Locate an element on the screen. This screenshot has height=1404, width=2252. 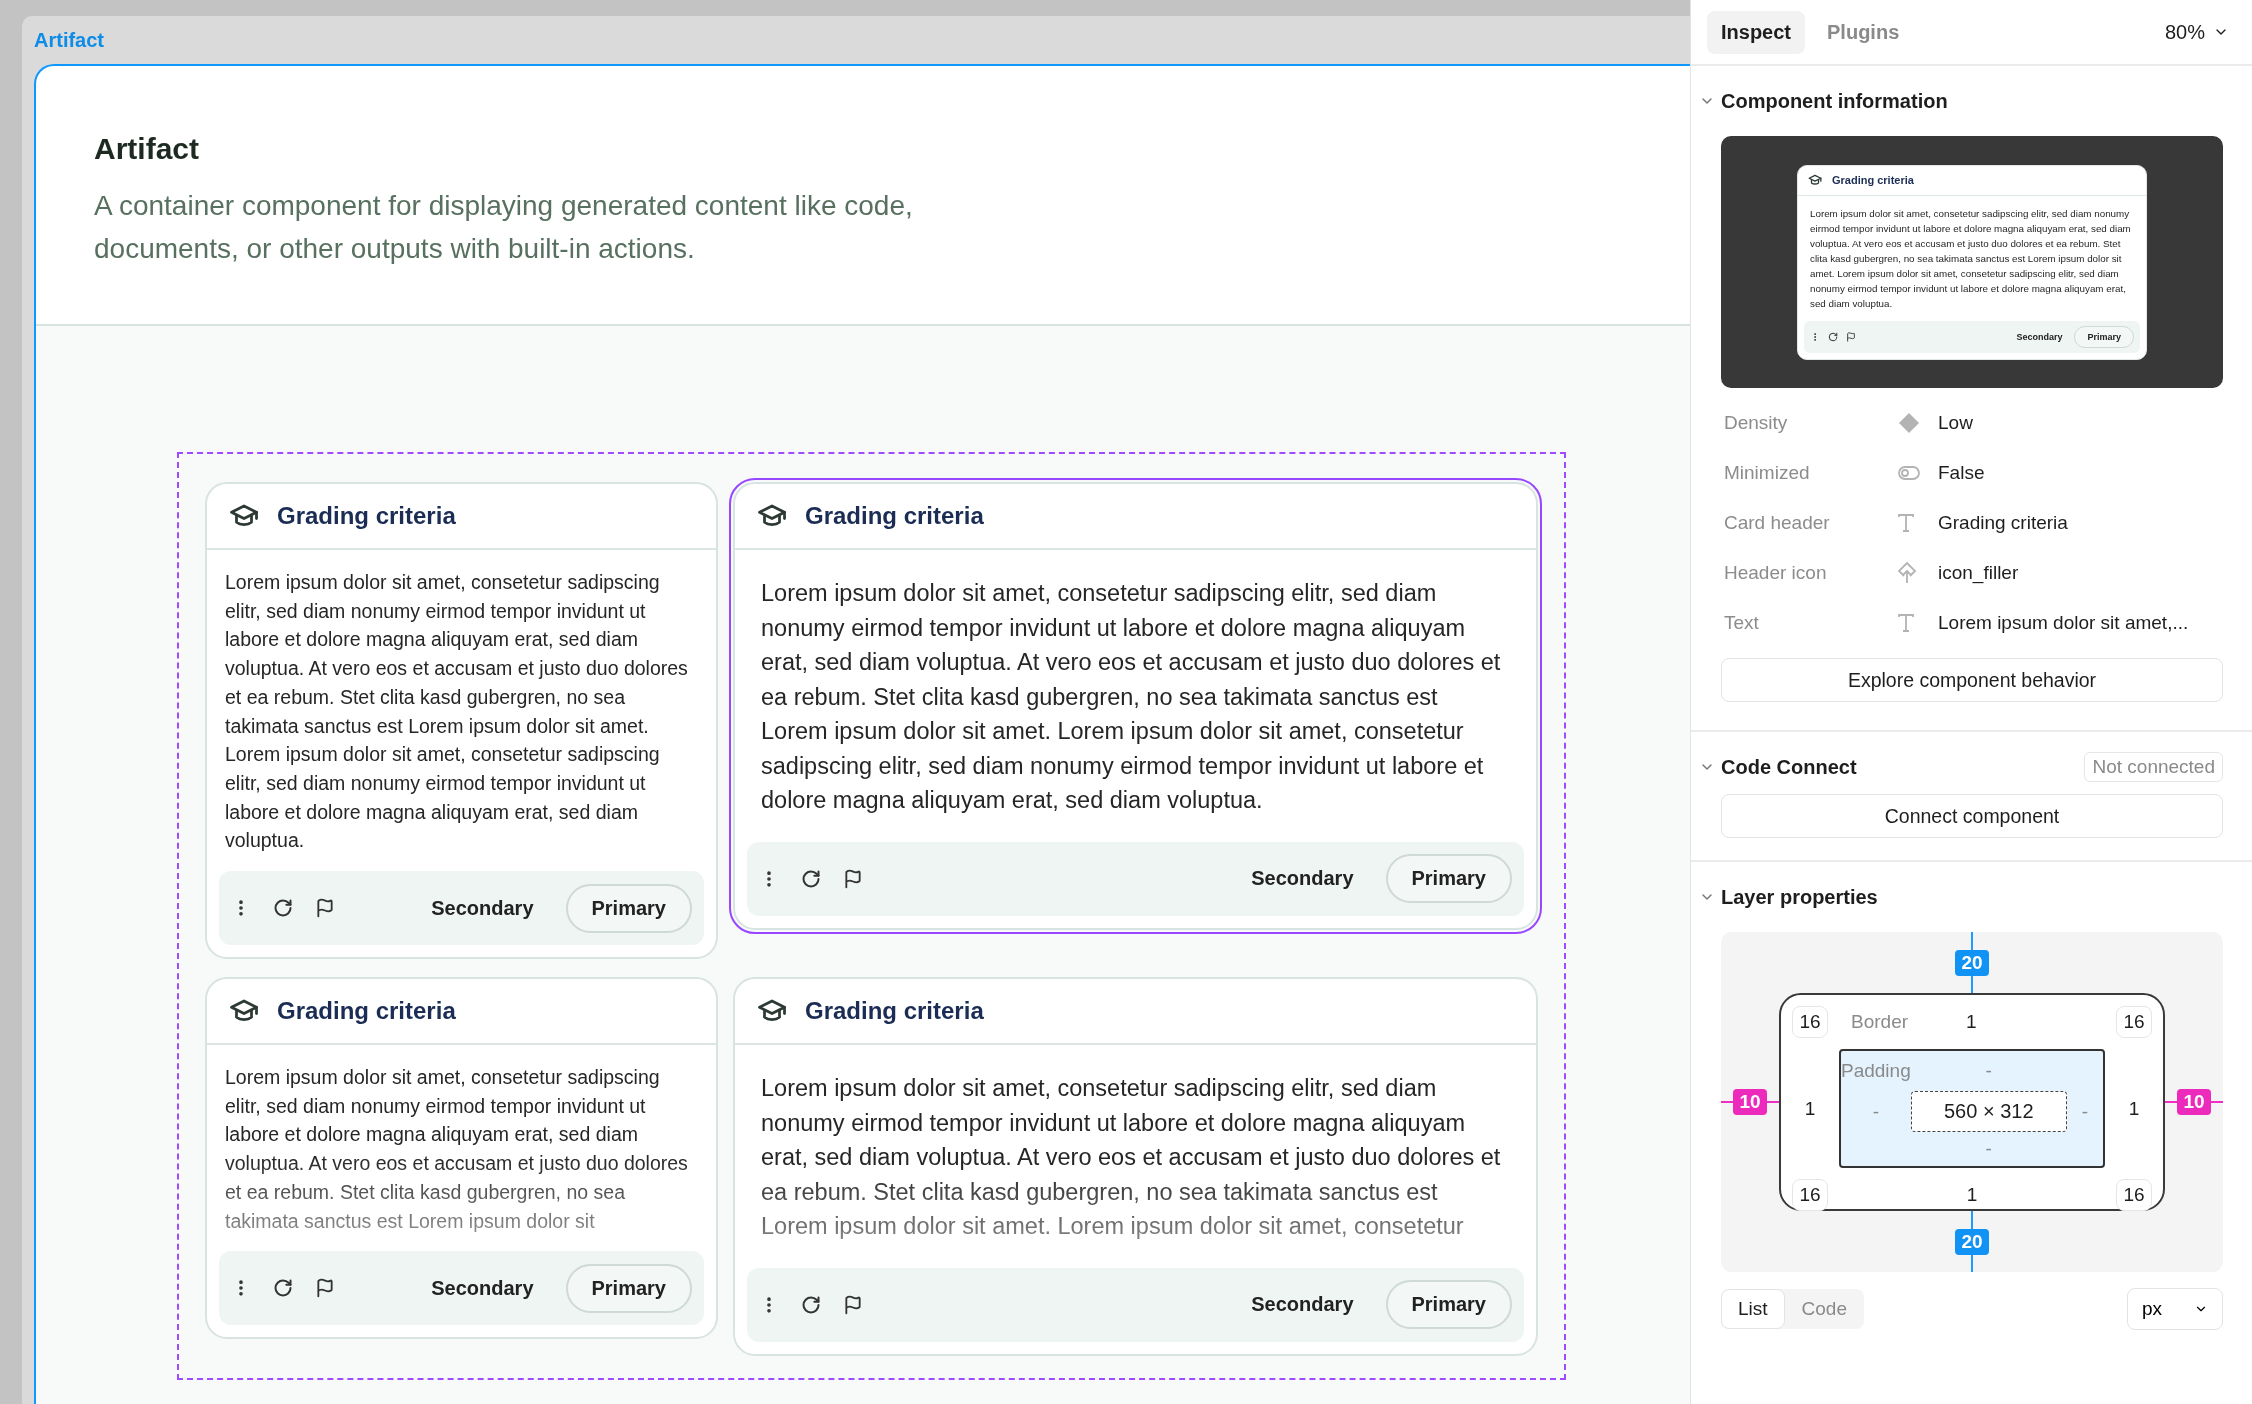
border-label: Border is located at coordinates (1880, 1022).